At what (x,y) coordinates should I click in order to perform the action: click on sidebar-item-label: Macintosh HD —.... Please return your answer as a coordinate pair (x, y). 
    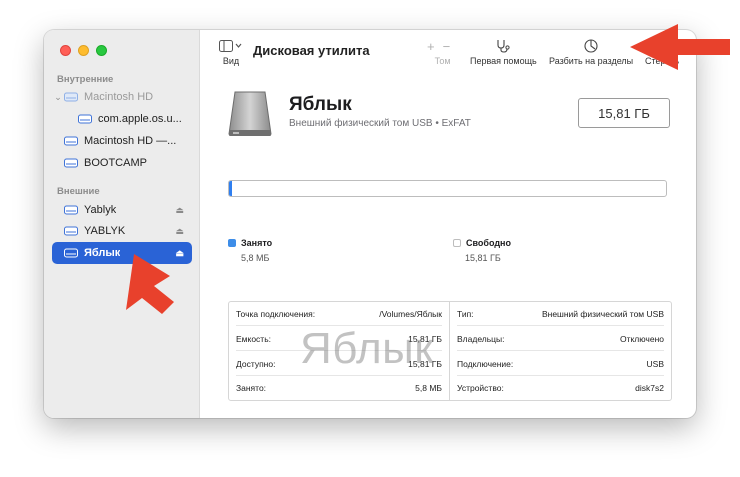
    Looking at the image, I should click on (130, 141).